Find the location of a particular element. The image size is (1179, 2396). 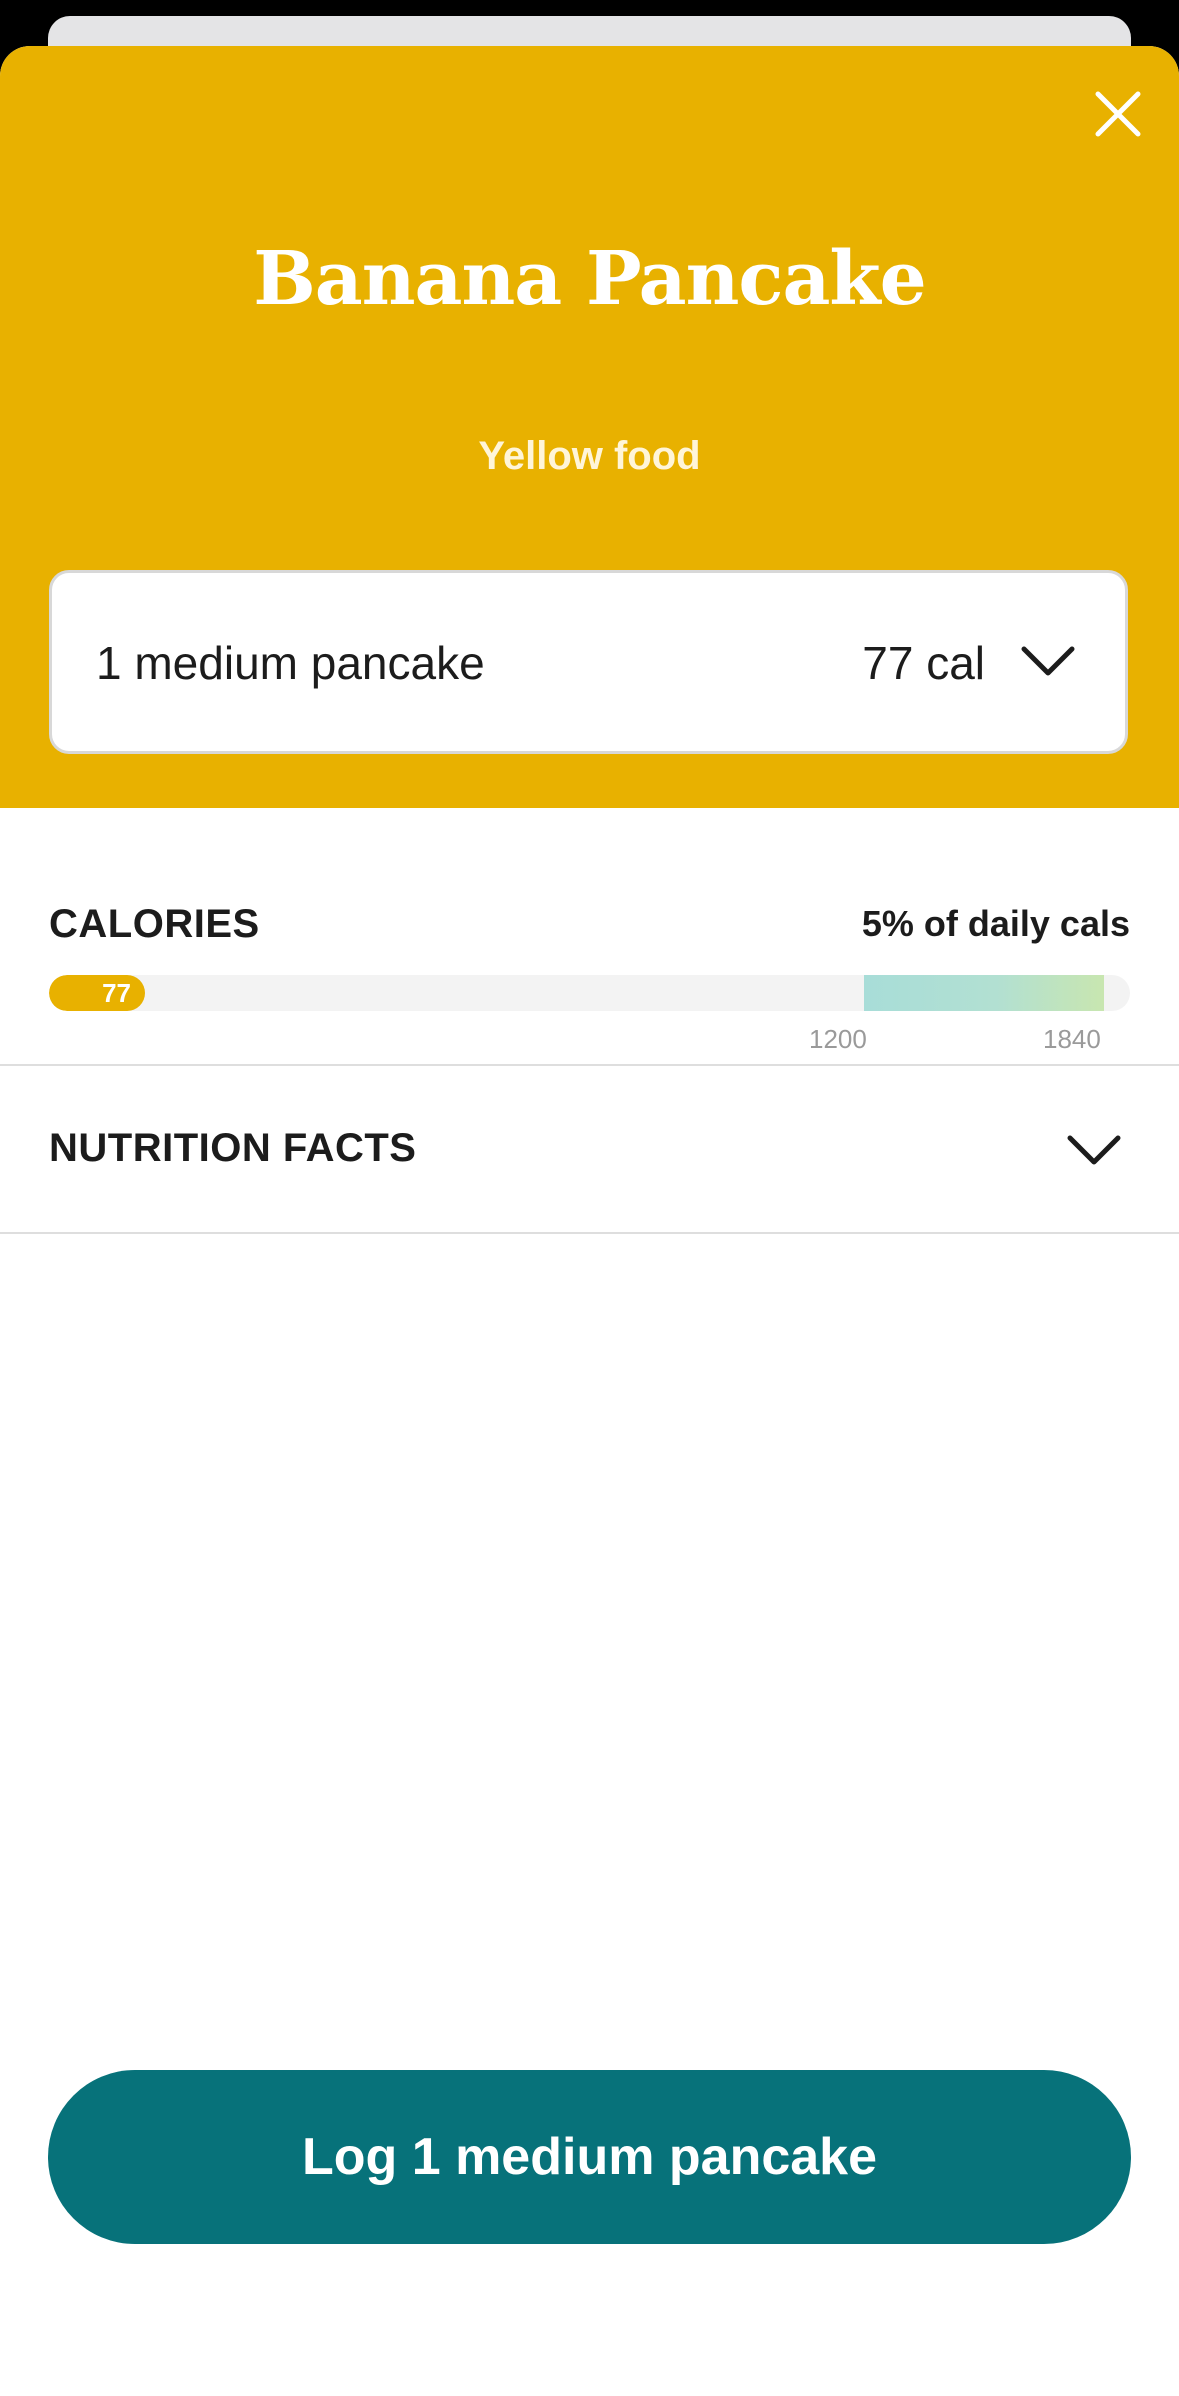

calories-heading: CALORIES is located at coordinates (154, 924).